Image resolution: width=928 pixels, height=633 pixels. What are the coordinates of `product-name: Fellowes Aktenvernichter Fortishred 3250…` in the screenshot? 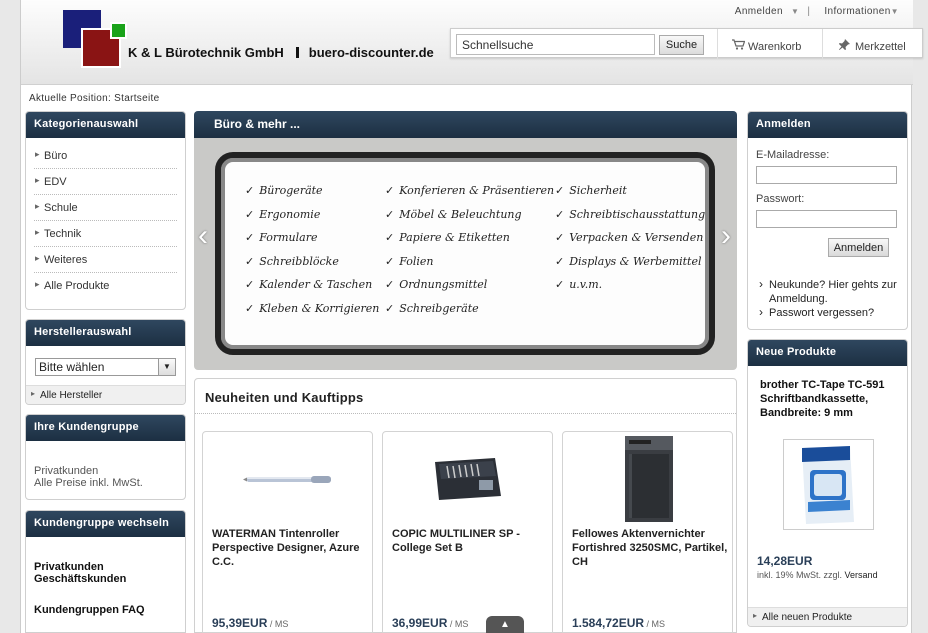 It's located at (650, 548).